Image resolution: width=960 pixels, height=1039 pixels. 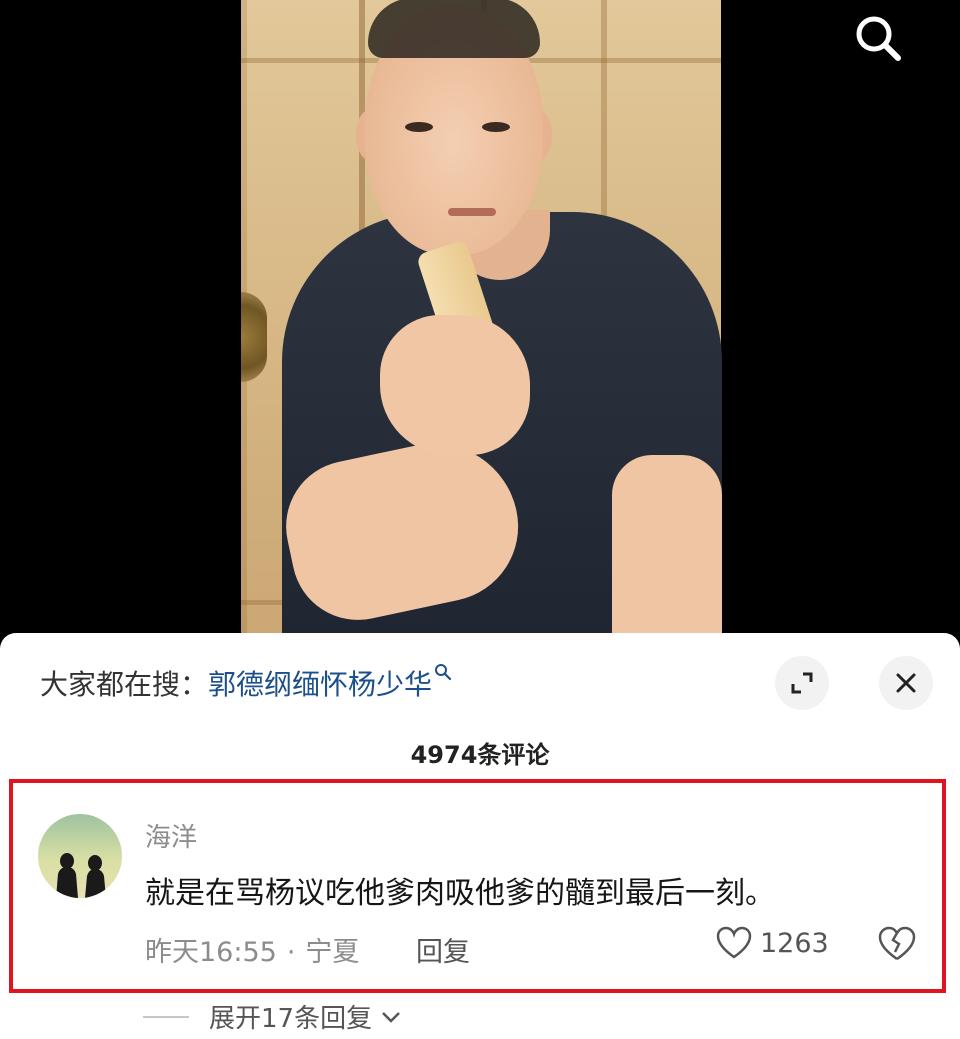 What do you see at coordinates (211, 952) in the screenshot?
I see `comment-time: 昨天16:55` at bounding box center [211, 952].